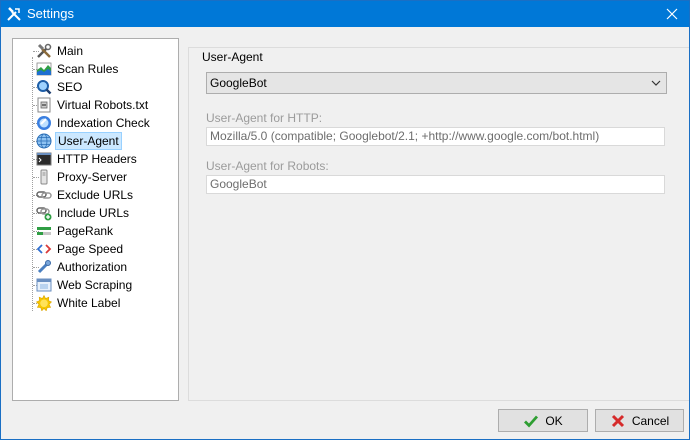  I want to click on tree-item-label: Authorization, so click(92, 267).